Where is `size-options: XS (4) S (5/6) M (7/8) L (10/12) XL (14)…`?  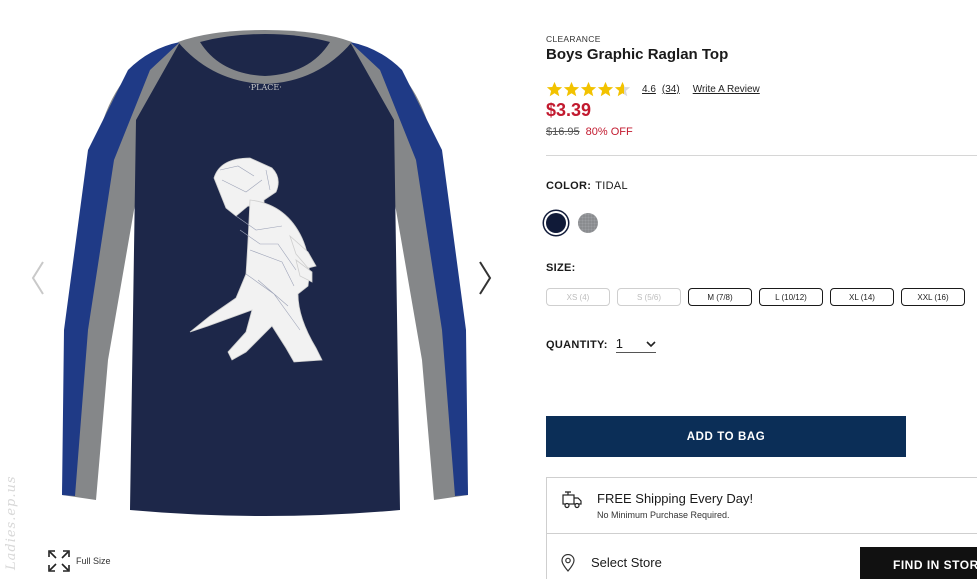
size-options: XS (4) S (5/6) M (7/8) L (10/12) XL (14)… is located at coordinates (755, 297).